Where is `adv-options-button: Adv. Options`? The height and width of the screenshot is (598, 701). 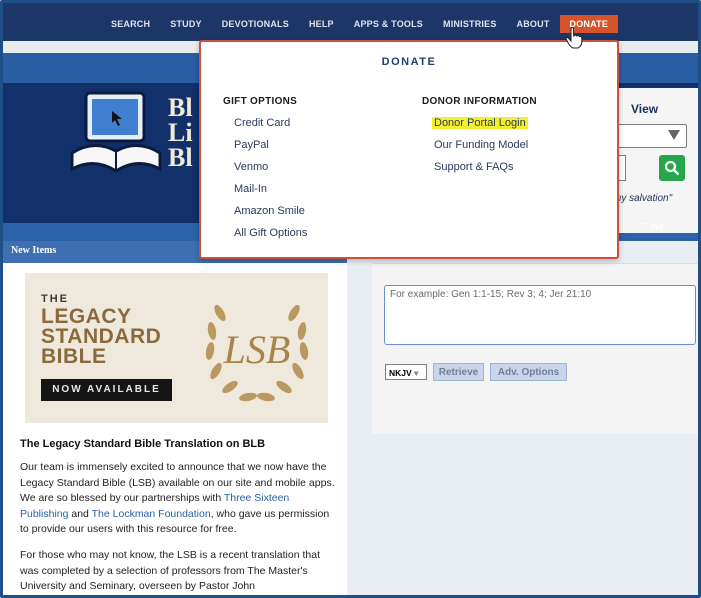
adv-options-button: Adv. Options is located at coordinates (528, 372).